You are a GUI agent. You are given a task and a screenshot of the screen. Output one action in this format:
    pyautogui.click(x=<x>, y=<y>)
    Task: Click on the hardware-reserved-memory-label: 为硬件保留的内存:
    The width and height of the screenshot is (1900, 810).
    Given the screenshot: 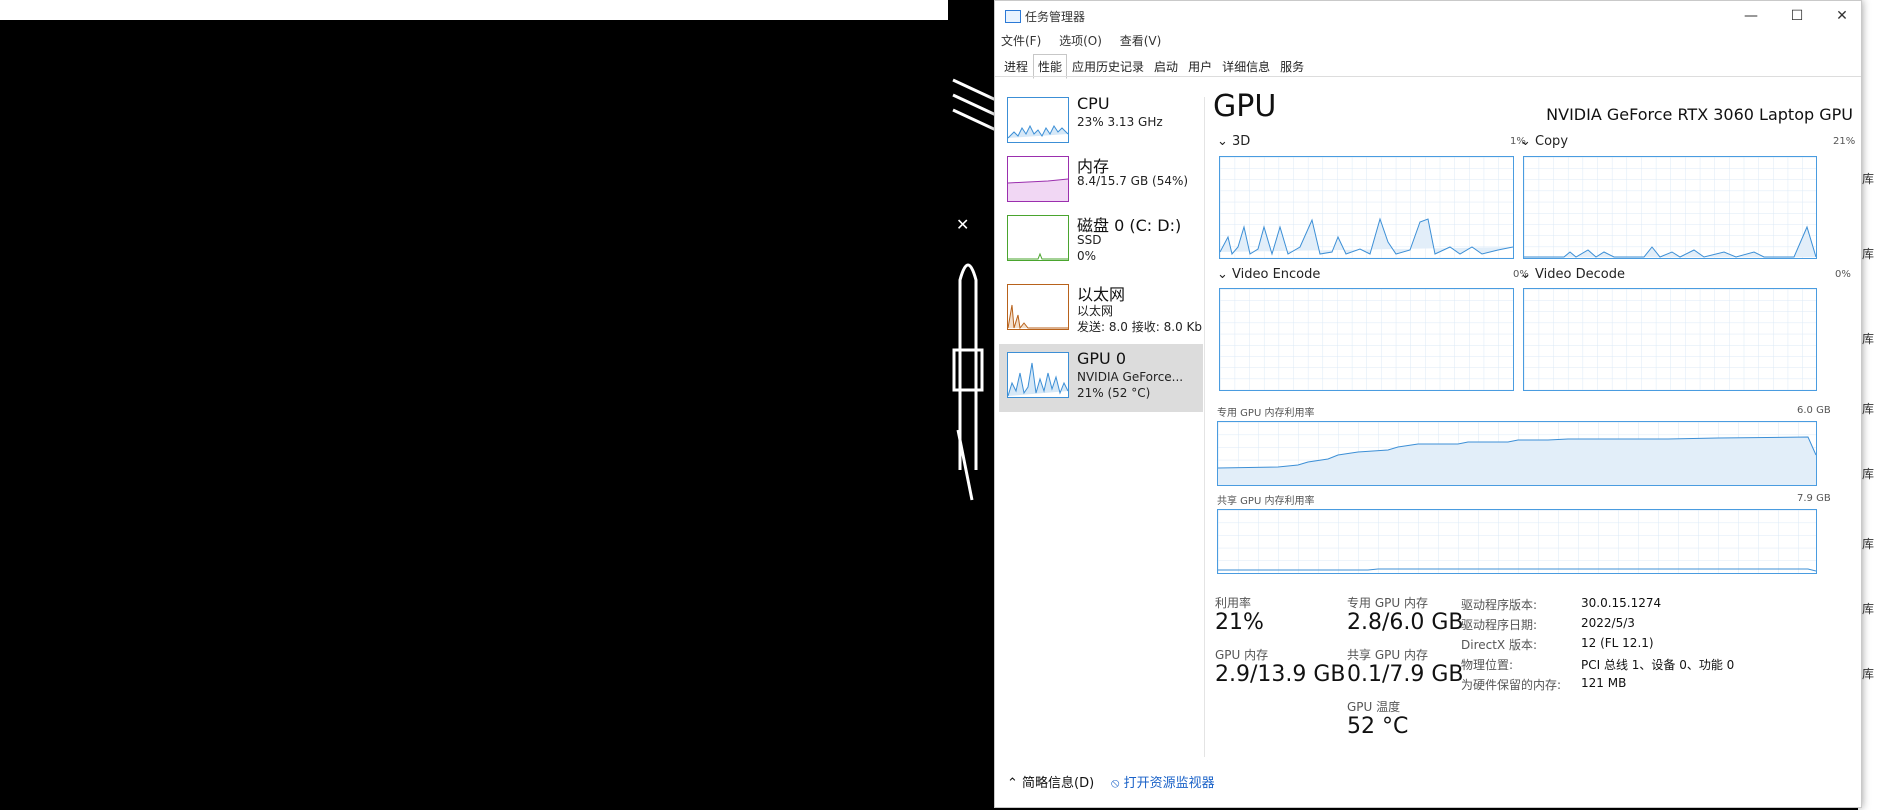 What is the action you would take?
    pyautogui.click(x=1511, y=685)
    